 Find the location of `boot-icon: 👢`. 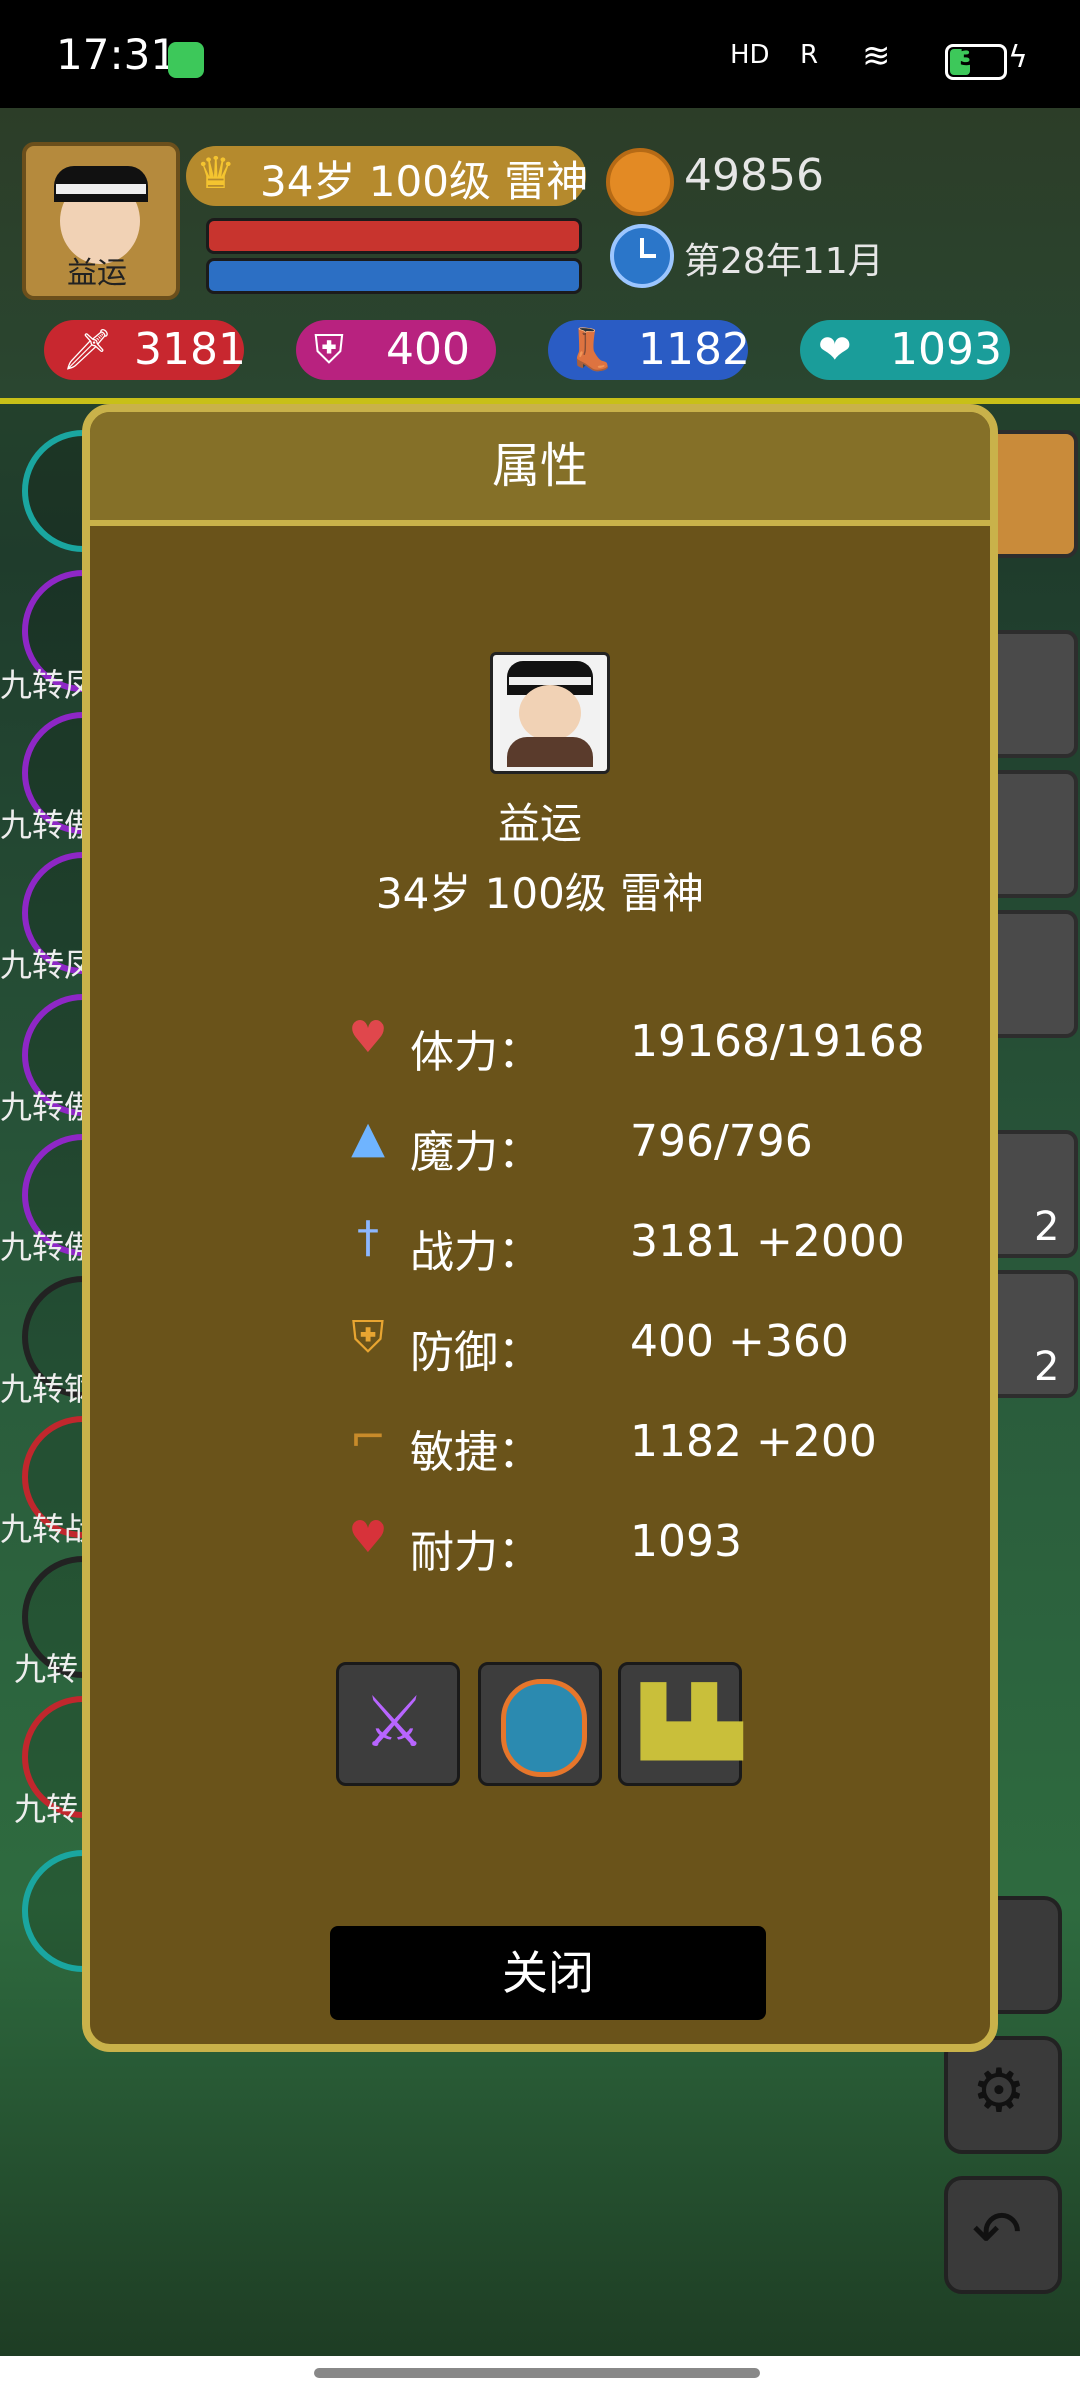

boot-icon: 👢 is located at coordinates (591, 350).